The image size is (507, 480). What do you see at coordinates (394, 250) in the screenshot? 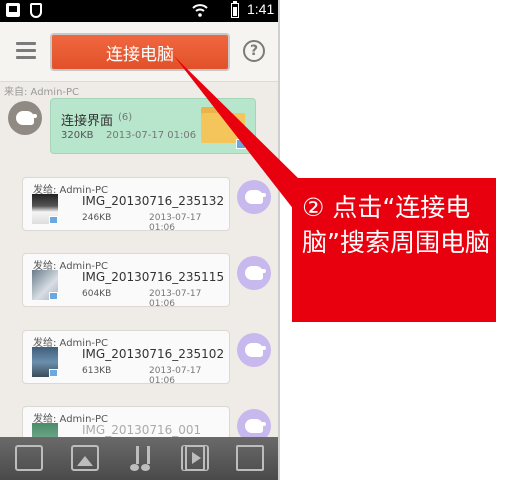
I see `instruction-callout: ② 点击“连接电脑”搜索周围电脑` at bounding box center [394, 250].